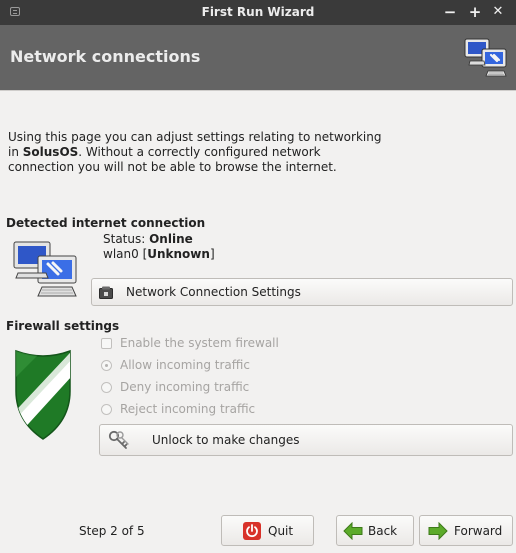 The width and height of the screenshot is (516, 553). What do you see at coordinates (105, 56) in the screenshot?
I see `page-title: Network connections` at bounding box center [105, 56].